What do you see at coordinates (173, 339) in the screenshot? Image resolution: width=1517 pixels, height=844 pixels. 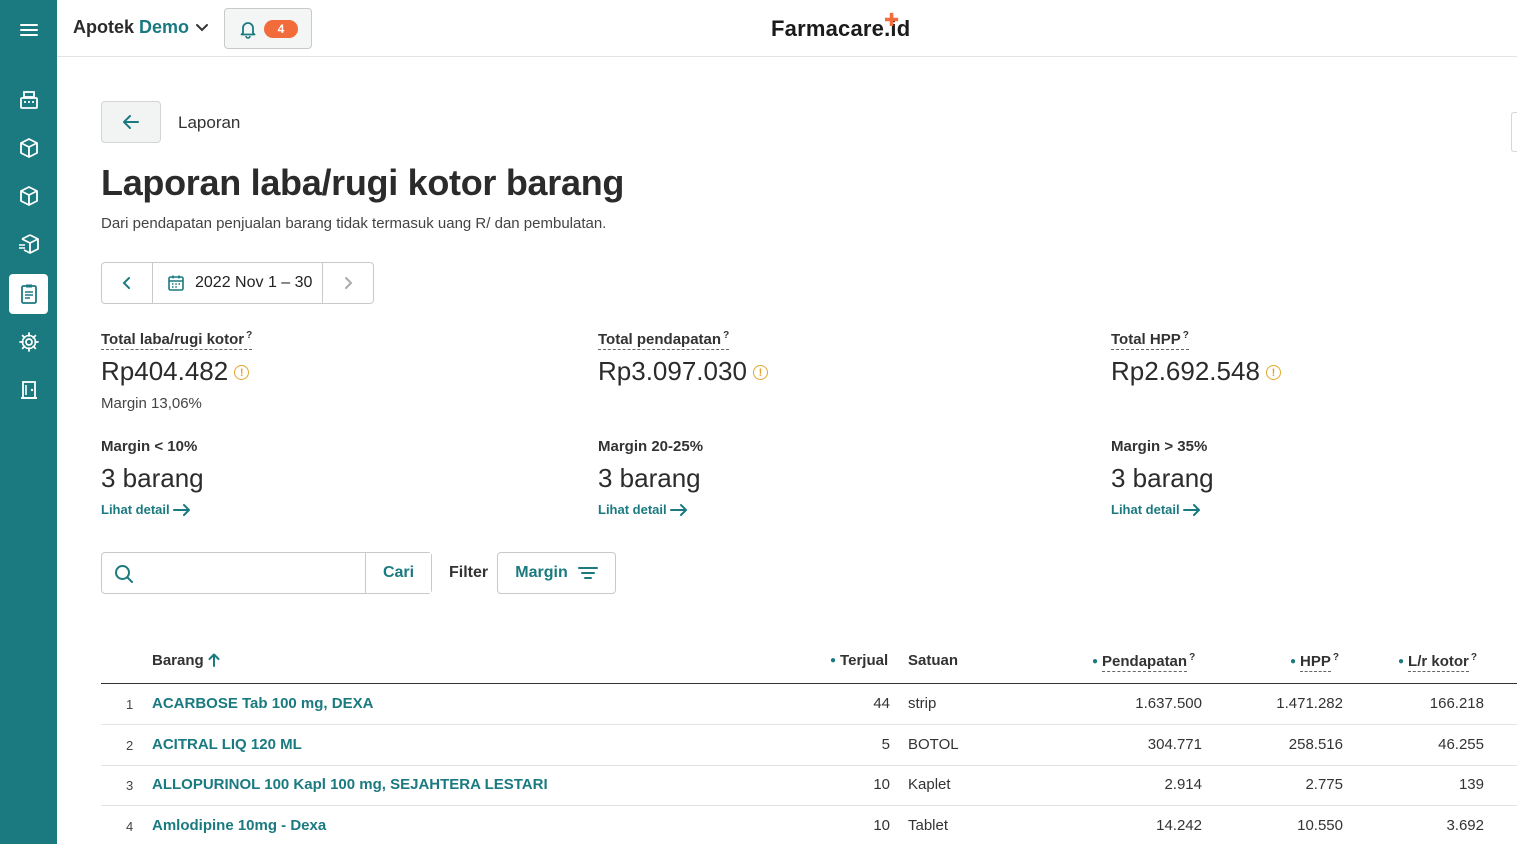 I see `stat-label-text: Total laba/rugi kotor` at bounding box center [173, 339].